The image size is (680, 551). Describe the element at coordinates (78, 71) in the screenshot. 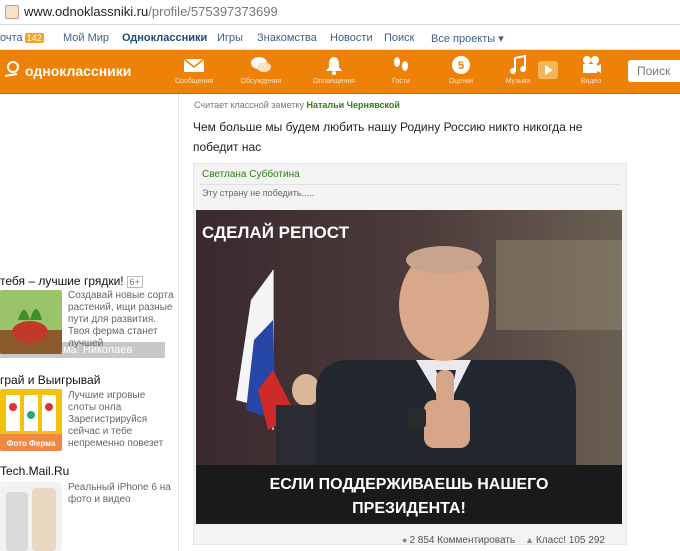

I see `brand-name: одноклассники` at that location.